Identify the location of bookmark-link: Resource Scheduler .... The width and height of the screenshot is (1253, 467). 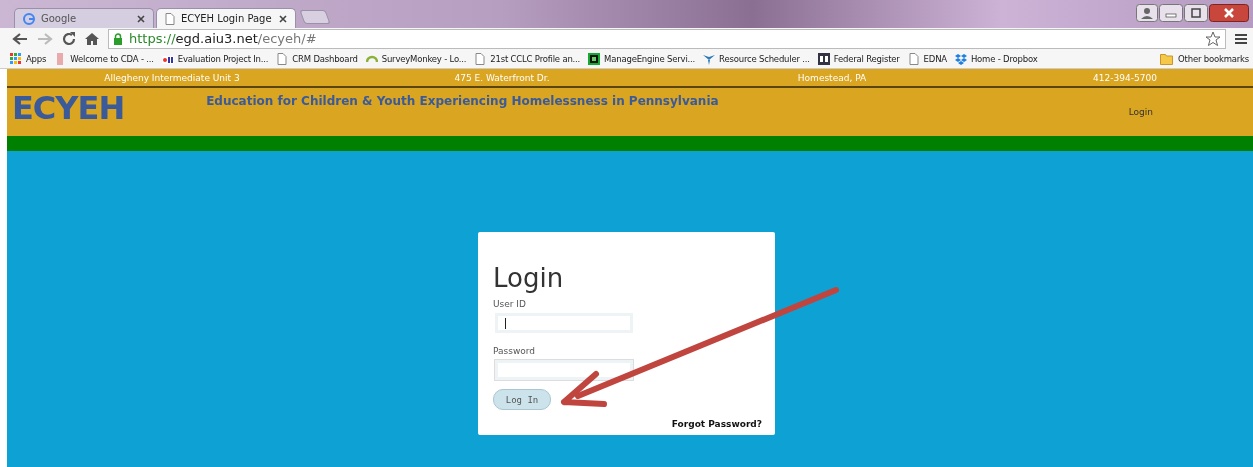
(756, 58).